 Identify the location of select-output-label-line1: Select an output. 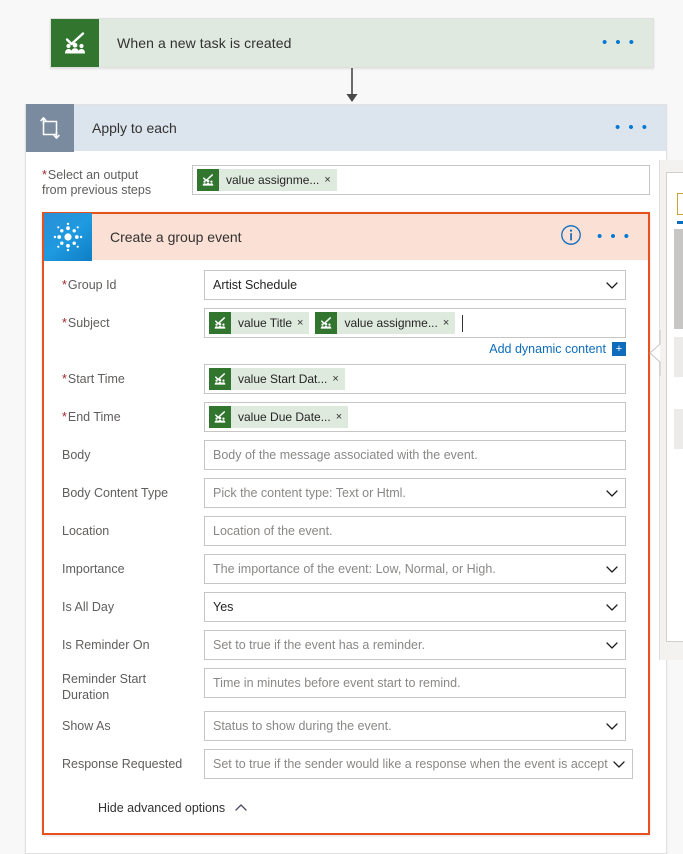
(93, 175).